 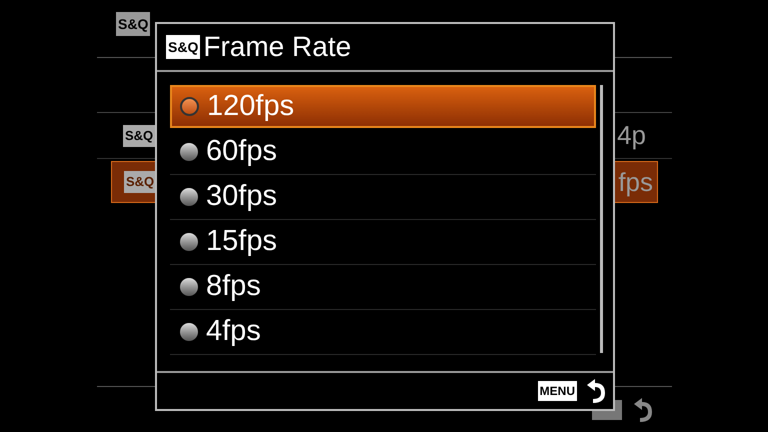 I want to click on menu-badge: MENU, so click(x=557, y=391).